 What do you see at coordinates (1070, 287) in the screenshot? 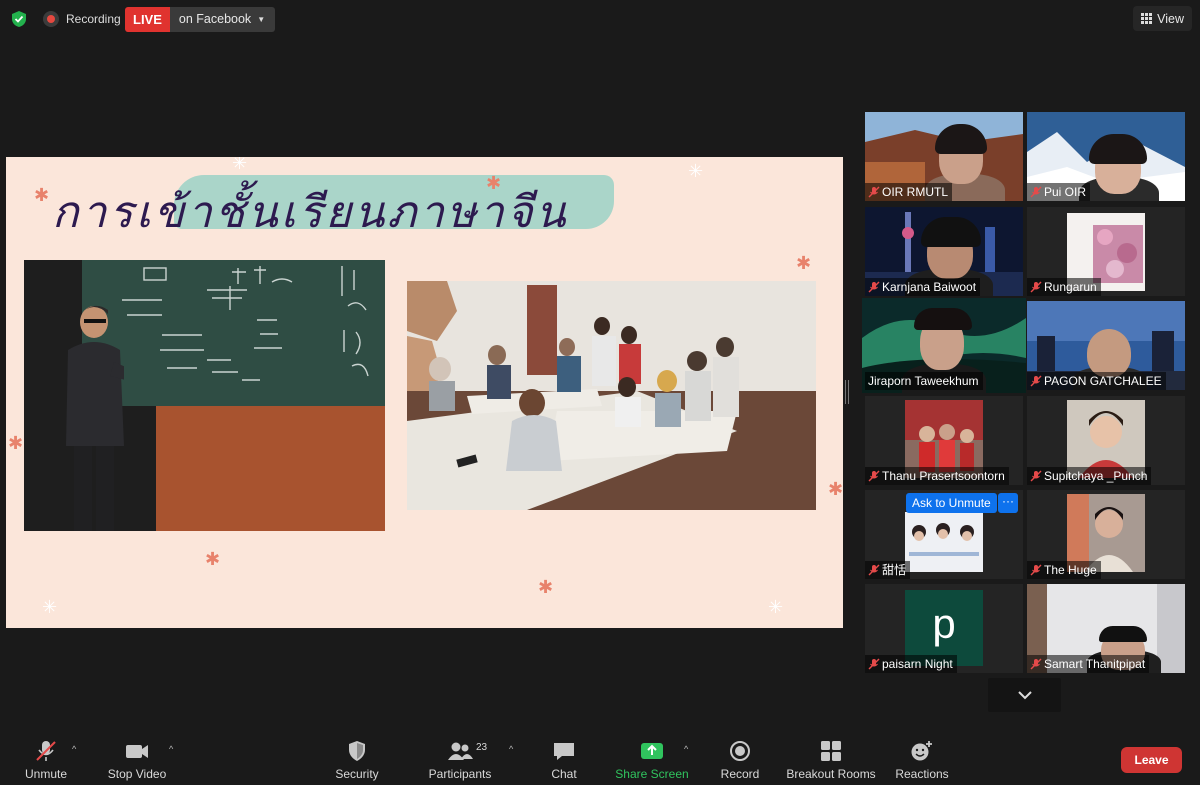
I see `participant-name: Rungarun` at bounding box center [1070, 287].